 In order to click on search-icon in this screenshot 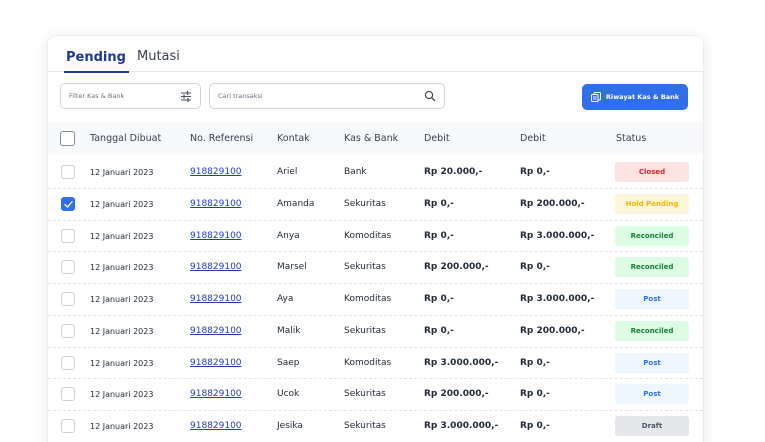, I will do `click(430, 96)`.